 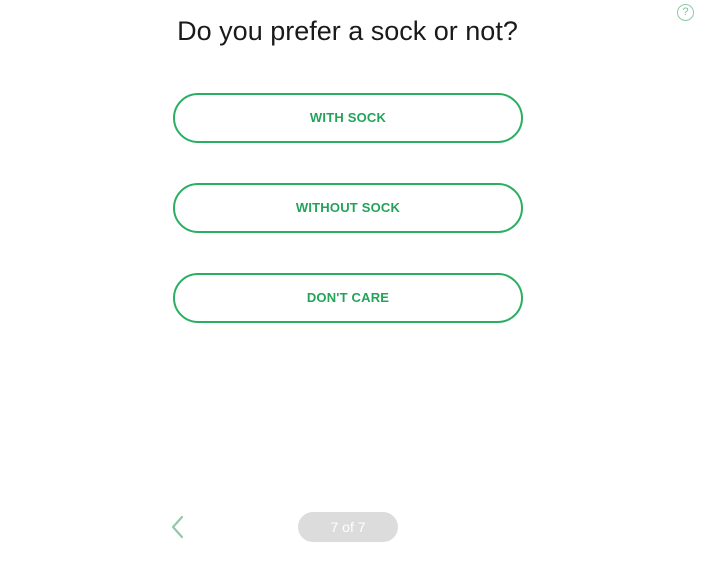 What do you see at coordinates (348, 208) in the screenshot?
I see `without-sock-button: WITHOUT SOCK` at bounding box center [348, 208].